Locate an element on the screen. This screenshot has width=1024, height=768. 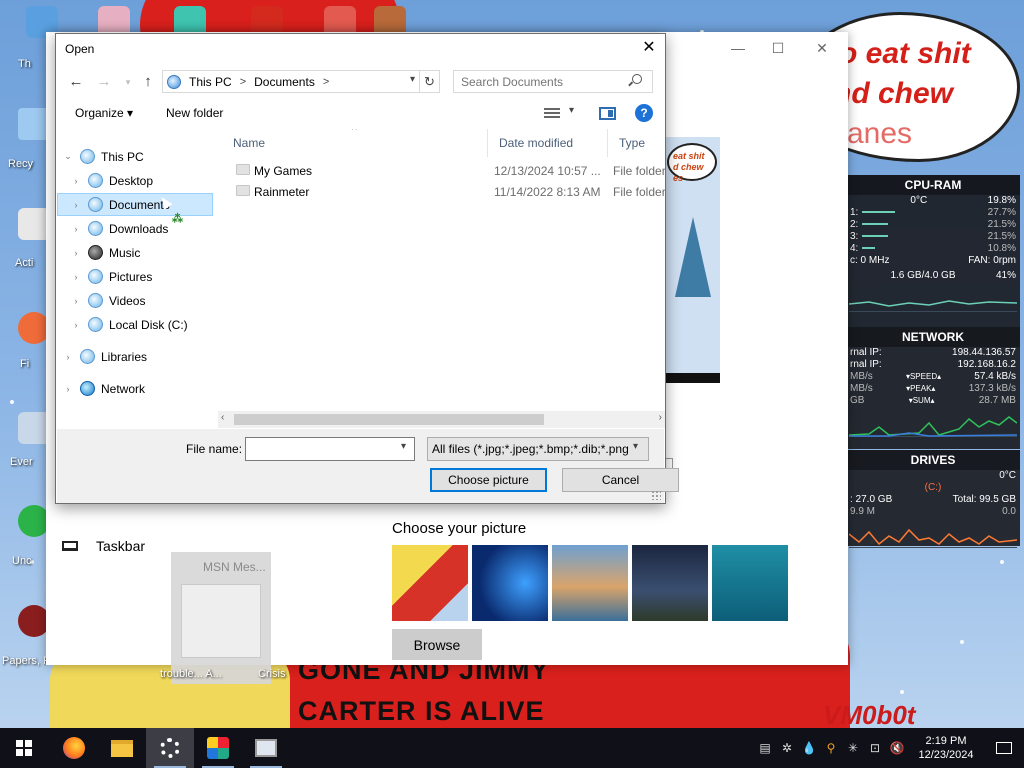
address-bar: This PC > Documents > ▾ ↻ is located at coordinates (301, 81).